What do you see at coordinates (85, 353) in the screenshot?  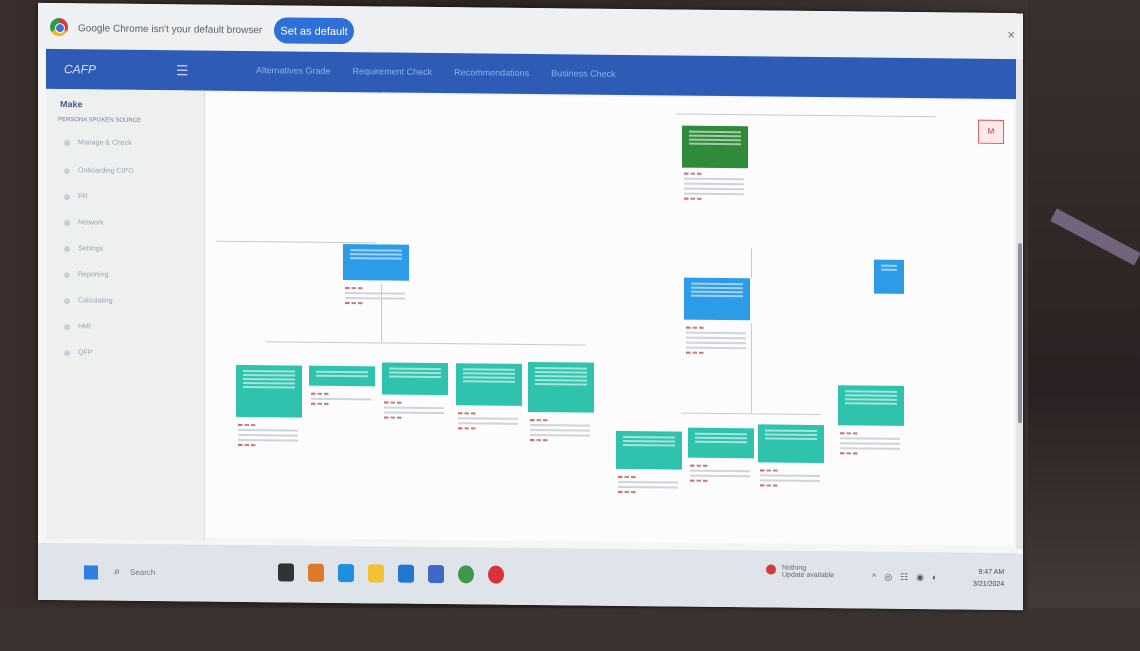 I see `sidebar-item-label: QFP` at bounding box center [85, 353].